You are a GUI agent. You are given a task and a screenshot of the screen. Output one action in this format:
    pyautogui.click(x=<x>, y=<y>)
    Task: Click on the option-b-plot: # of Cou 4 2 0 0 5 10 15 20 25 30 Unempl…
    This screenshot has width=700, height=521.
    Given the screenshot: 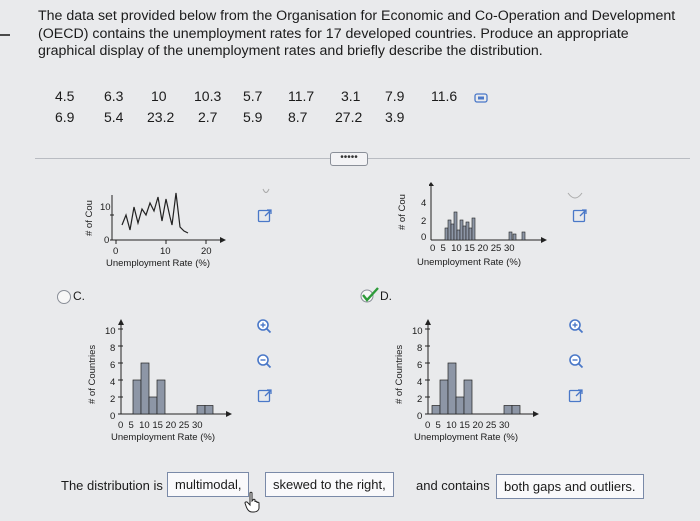 What is the action you would take?
    pyautogui.click(x=475, y=227)
    